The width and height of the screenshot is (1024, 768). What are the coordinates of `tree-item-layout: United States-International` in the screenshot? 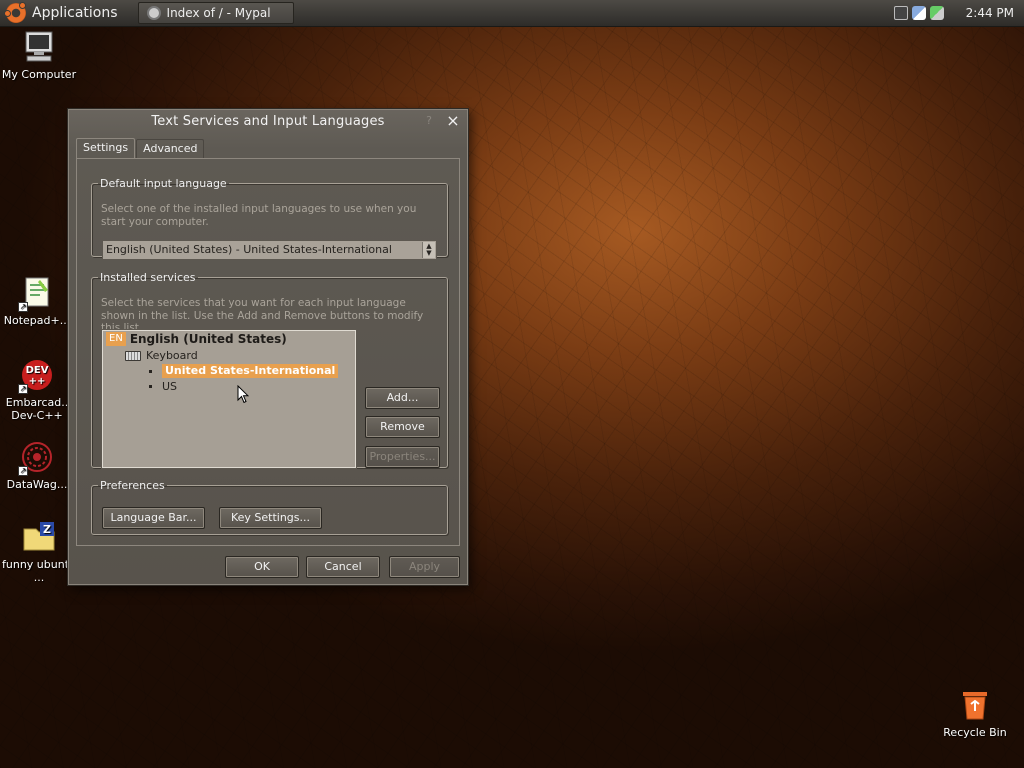 It's located at (244, 371).